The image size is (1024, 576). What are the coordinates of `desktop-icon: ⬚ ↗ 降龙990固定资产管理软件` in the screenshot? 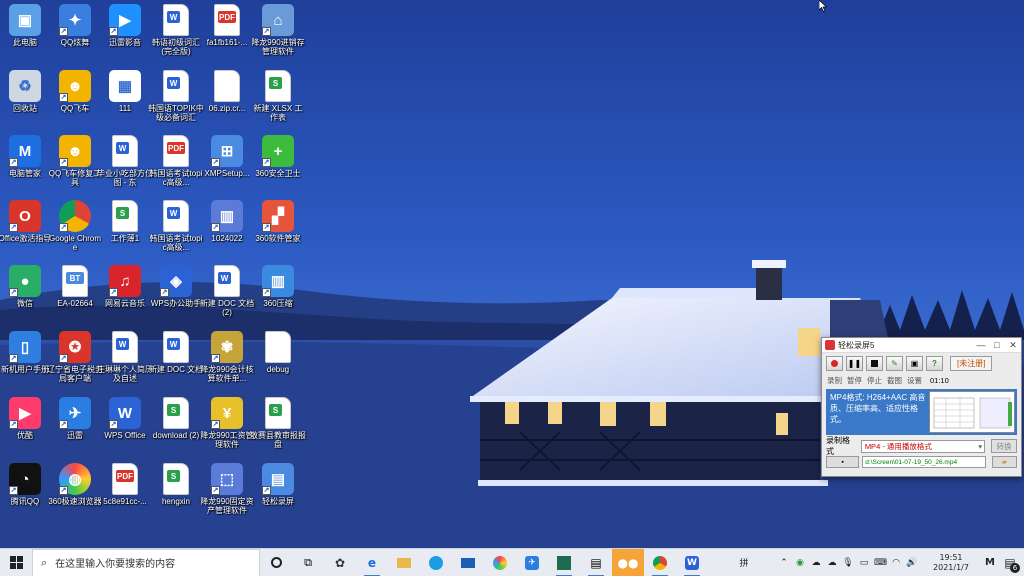 It's located at (227, 489).